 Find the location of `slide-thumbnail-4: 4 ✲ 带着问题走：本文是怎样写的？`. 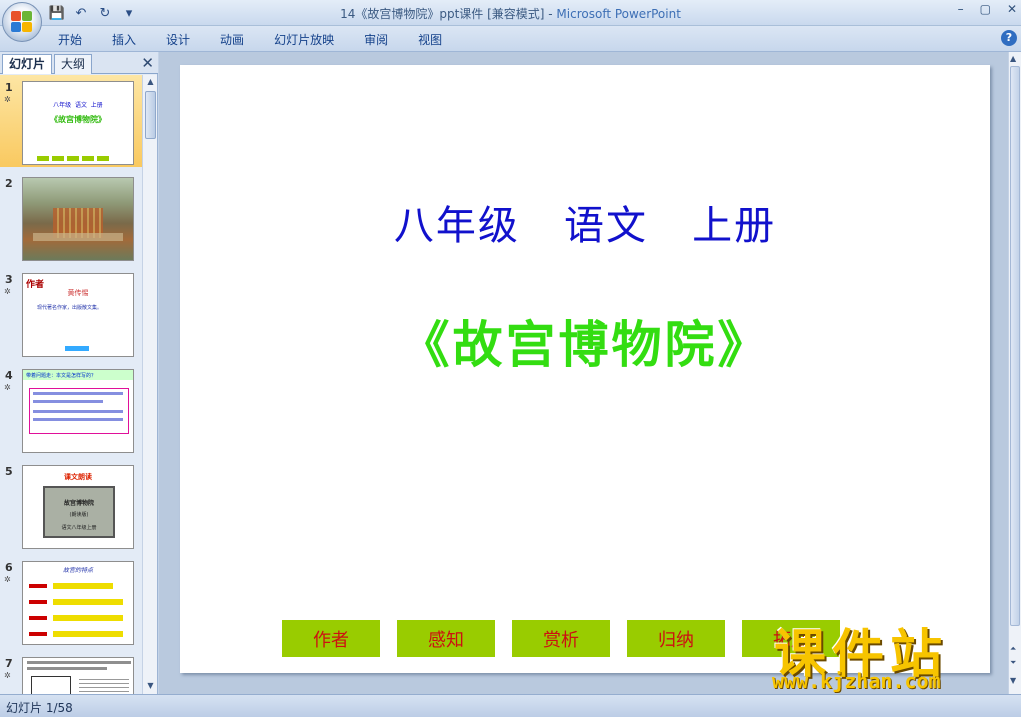

slide-thumbnail-4: 4 ✲ 带着问题走：本文是怎样写的？ is located at coordinates (71, 409).